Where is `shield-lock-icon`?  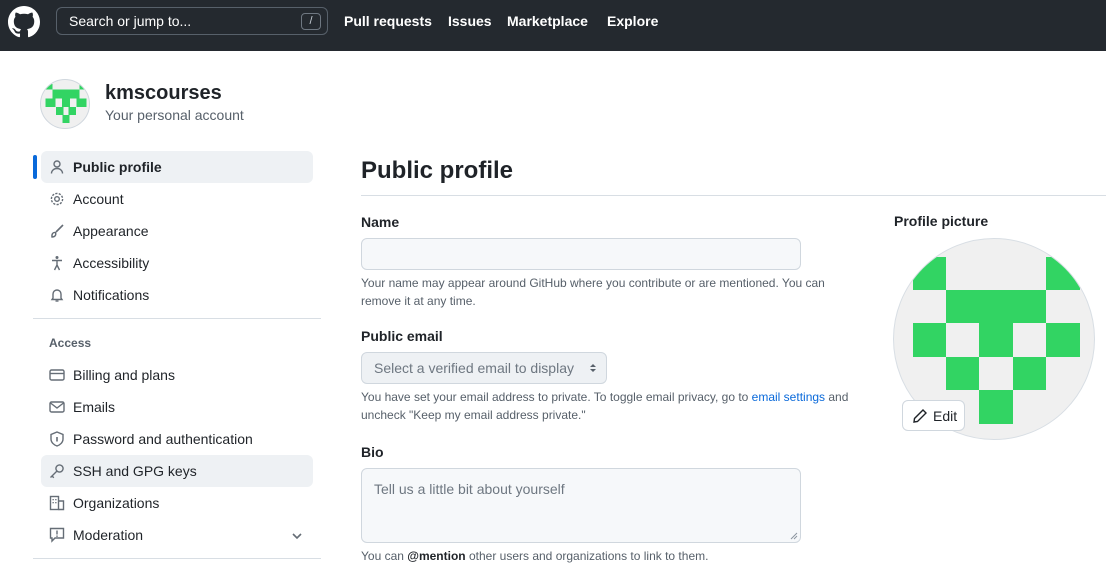 shield-lock-icon is located at coordinates (57, 439).